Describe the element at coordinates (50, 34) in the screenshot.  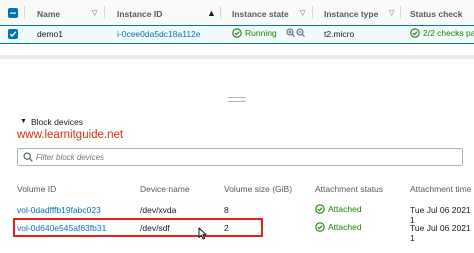
I see `instance-name: demo1` at that location.